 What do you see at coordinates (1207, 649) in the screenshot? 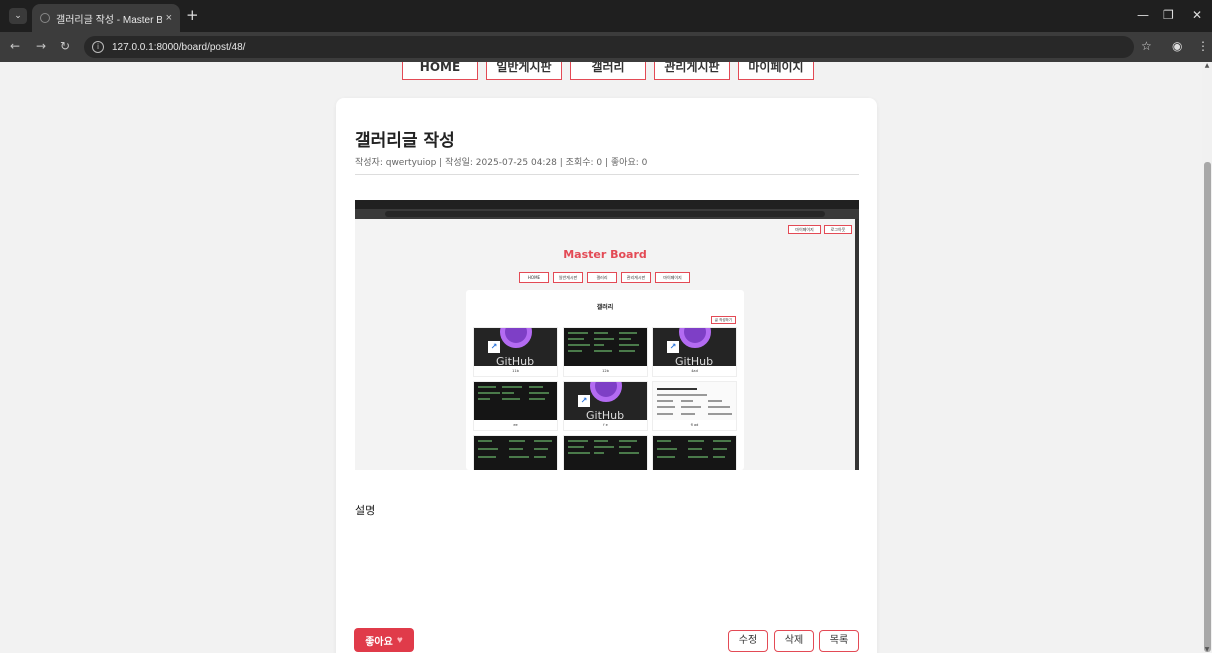
I see `scroll-down-icon: ▼` at bounding box center [1207, 649].